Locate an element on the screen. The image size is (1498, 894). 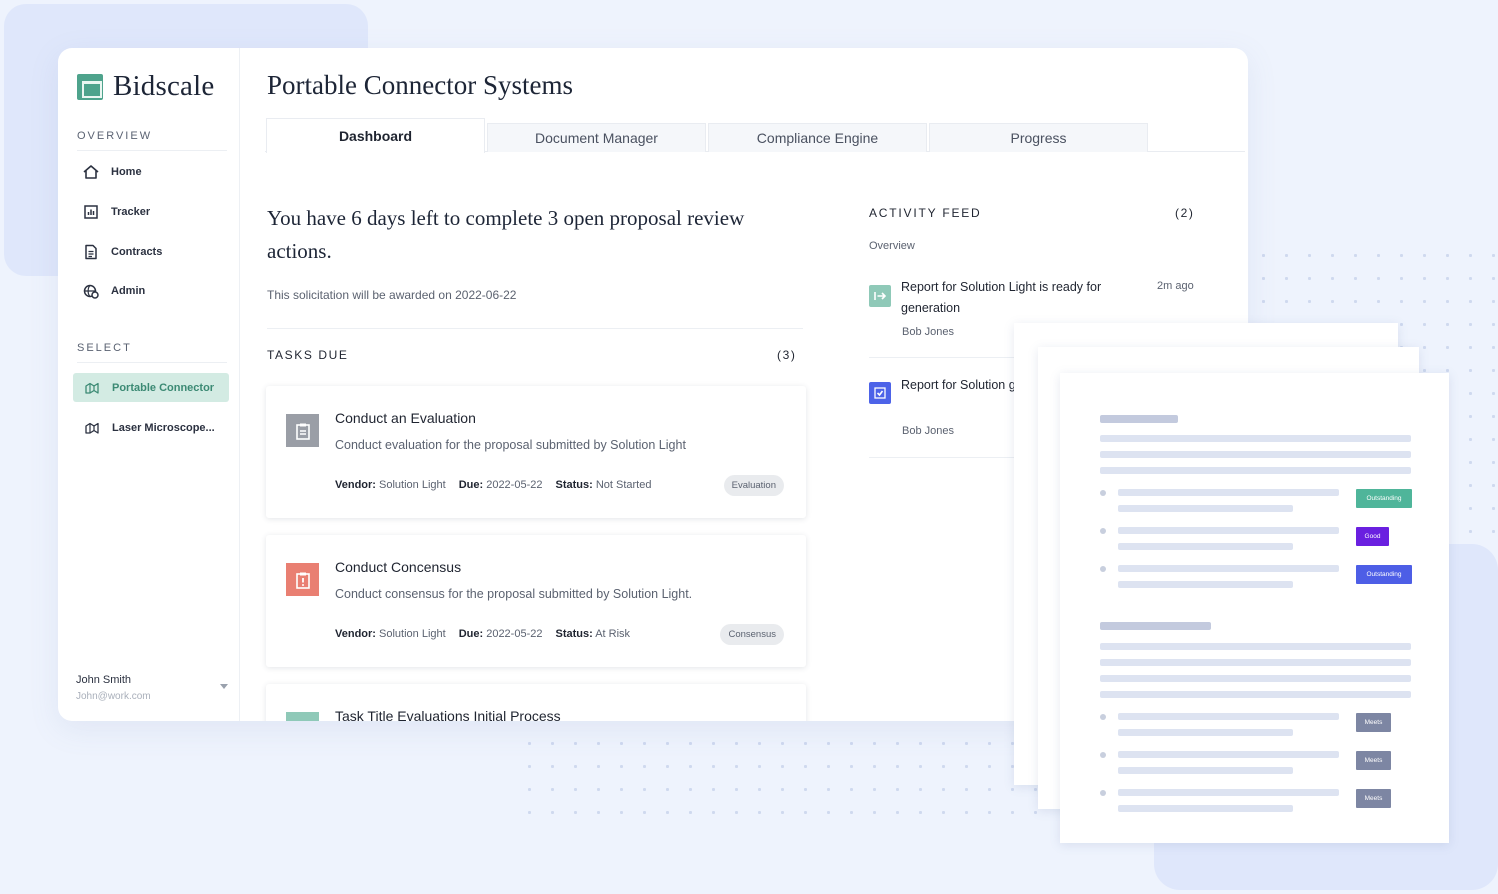
dot-pattern-bottom is located at coordinates (778, 778).